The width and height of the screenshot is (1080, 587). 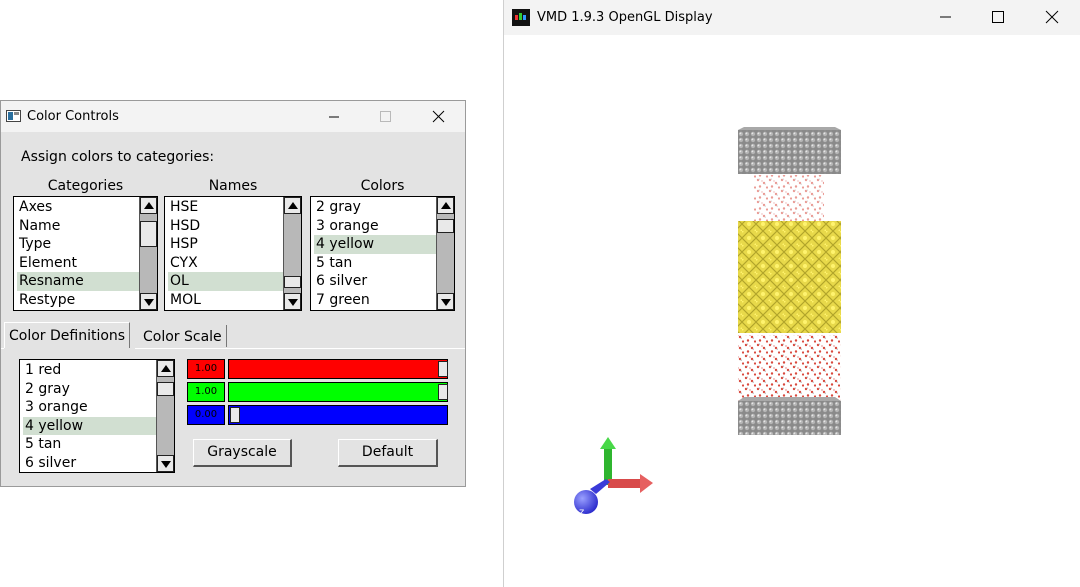 What do you see at coordinates (388, 453) in the screenshot?
I see `default-button: Default` at bounding box center [388, 453].